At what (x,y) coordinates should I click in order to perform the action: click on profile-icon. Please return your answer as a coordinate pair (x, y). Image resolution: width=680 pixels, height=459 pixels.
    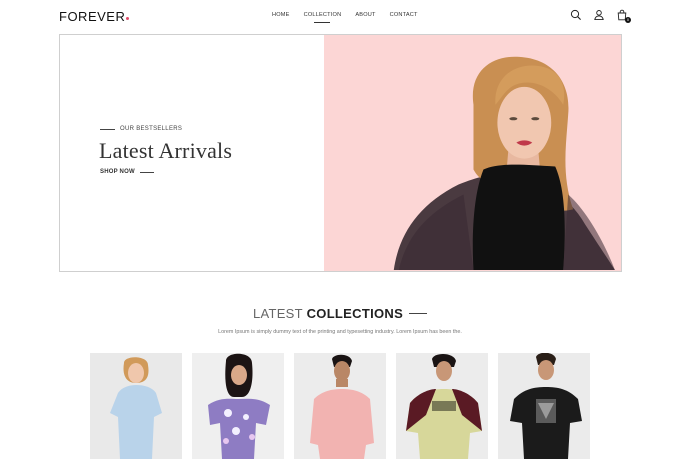
    Looking at the image, I should click on (599, 15).